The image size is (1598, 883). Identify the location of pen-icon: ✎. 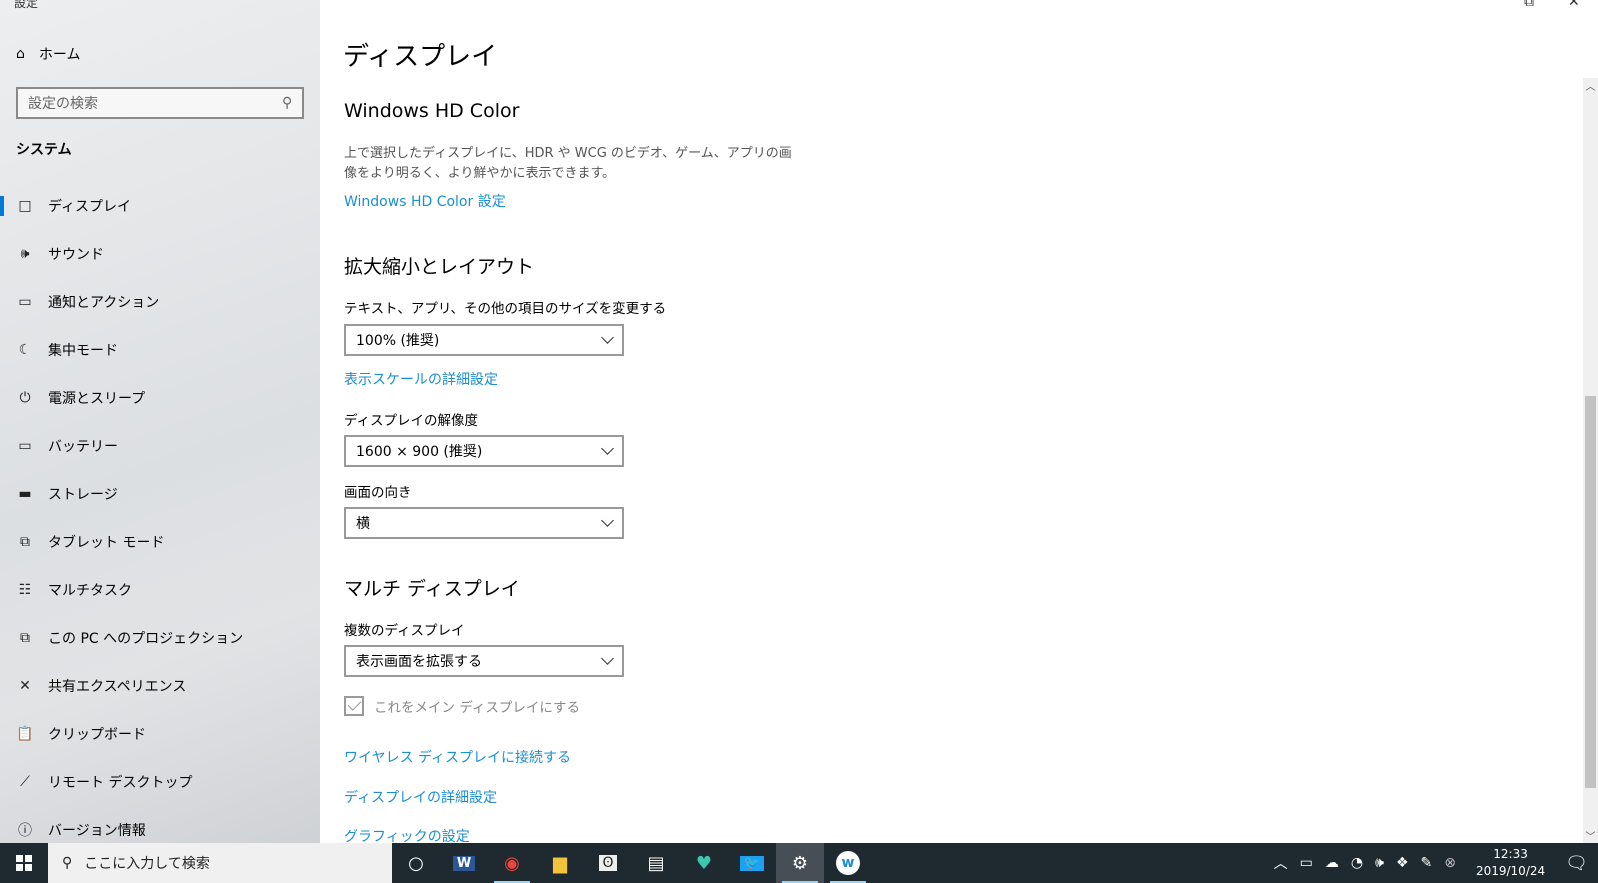
(1427, 863).